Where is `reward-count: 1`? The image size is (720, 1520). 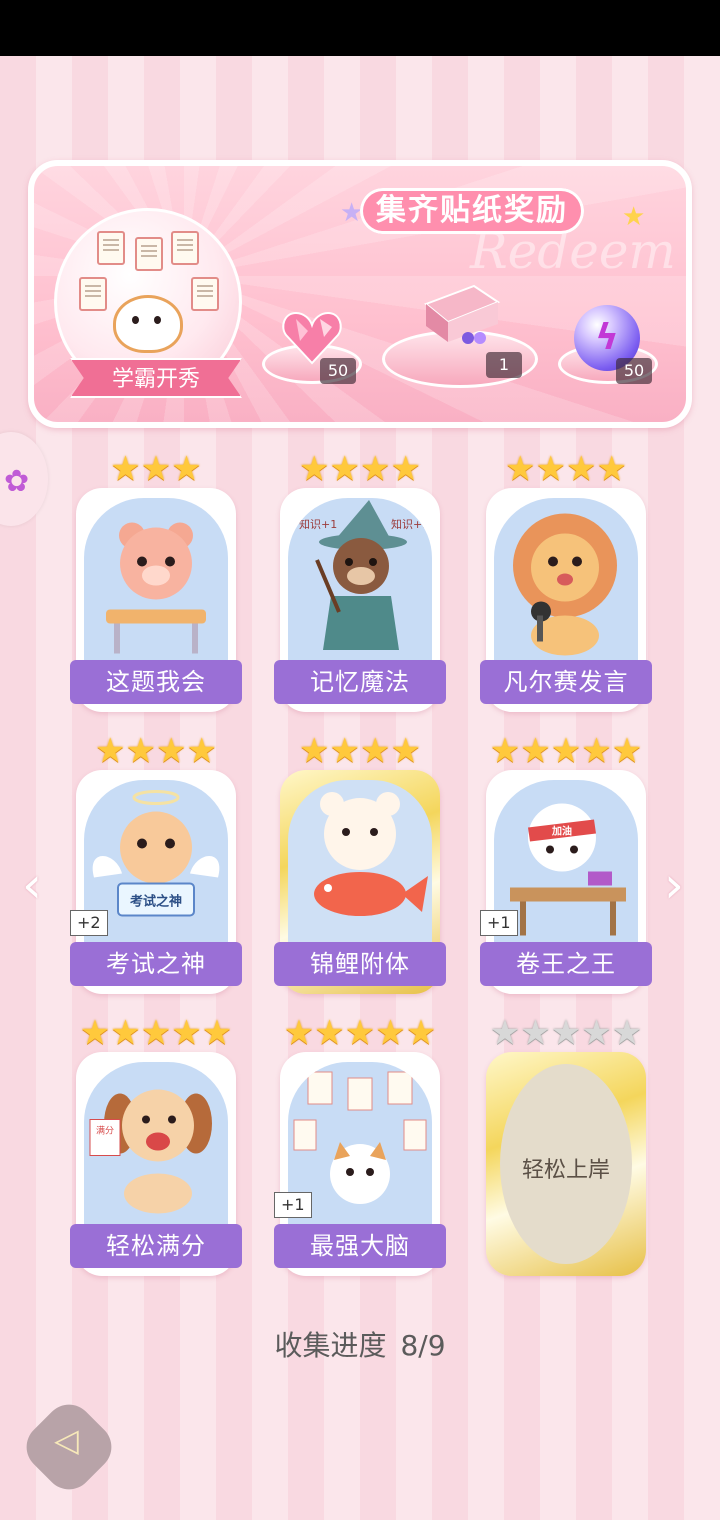 reward-count: 1 is located at coordinates (504, 365).